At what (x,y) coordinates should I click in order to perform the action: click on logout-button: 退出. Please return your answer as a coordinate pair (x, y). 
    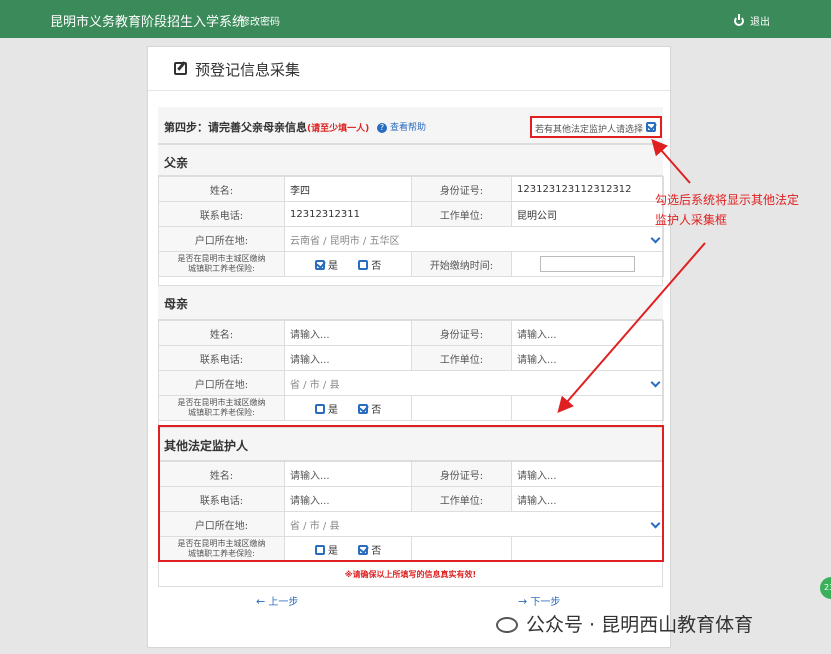
    Looking at the image, I should click on (752, 20).